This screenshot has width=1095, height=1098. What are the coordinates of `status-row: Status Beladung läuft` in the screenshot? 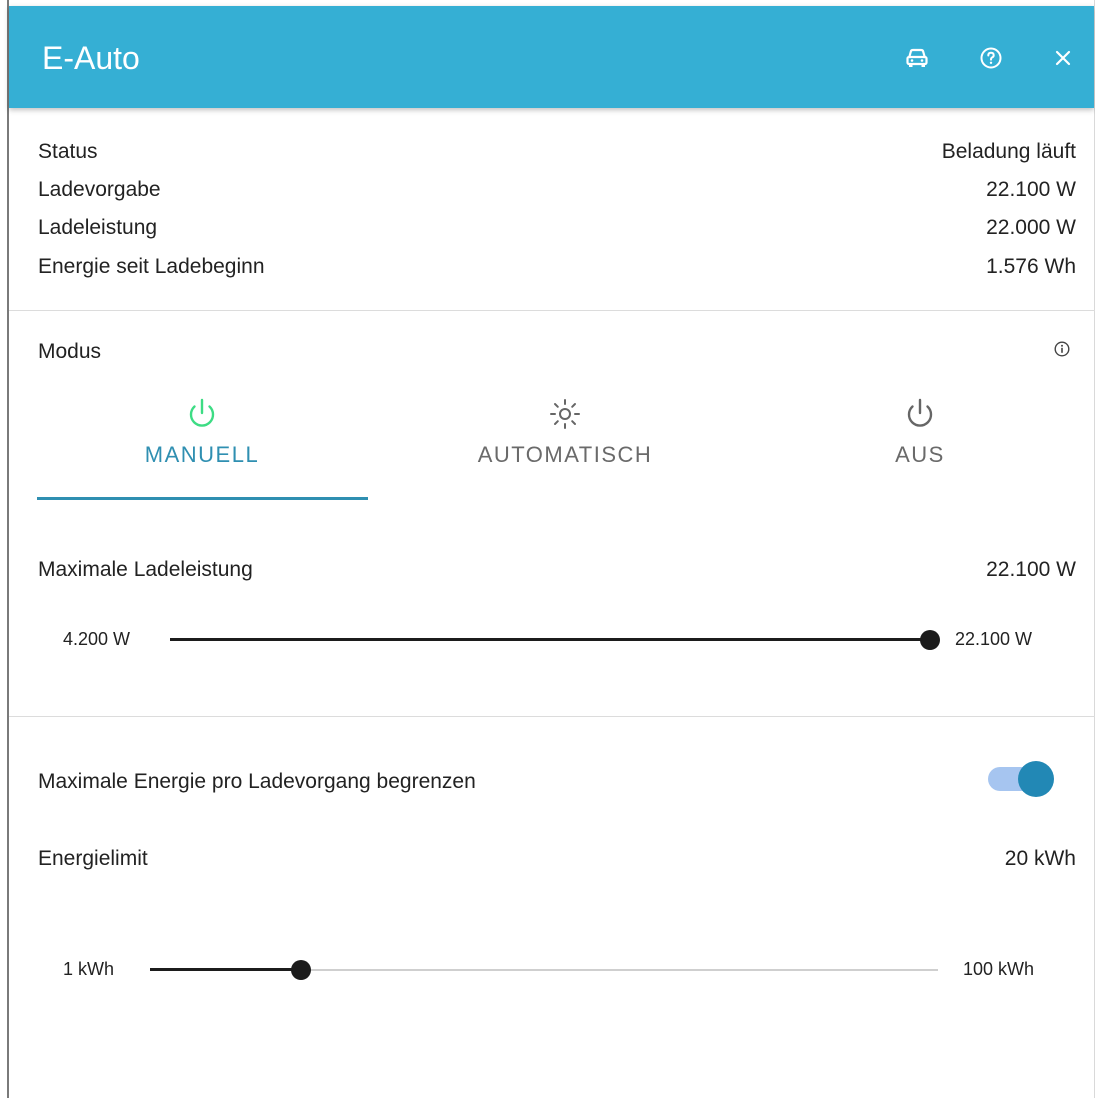 It's located at (557, 152).